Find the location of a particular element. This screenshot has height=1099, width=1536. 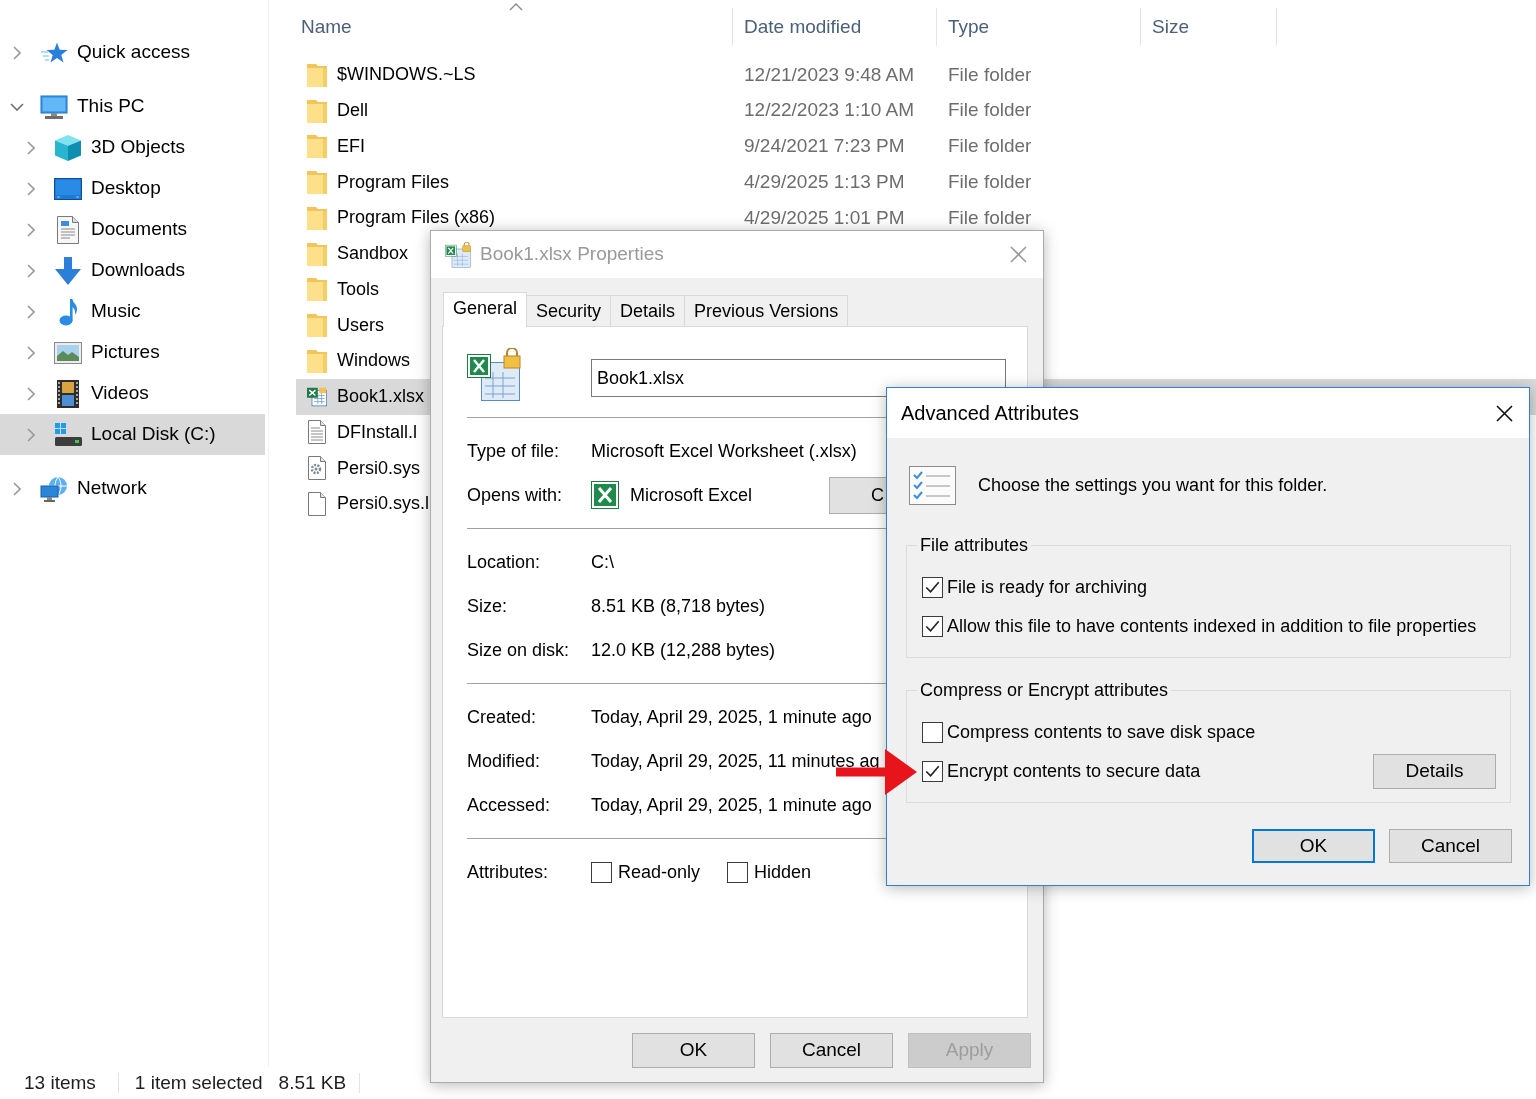

nav-item: Network is located at coordinates (132, 488).